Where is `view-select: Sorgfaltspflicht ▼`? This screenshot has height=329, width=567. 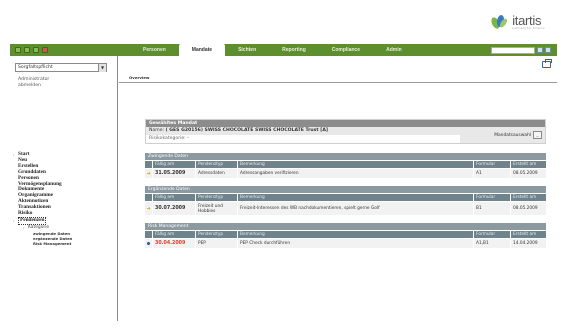
view-select: Sorgfaltspflicht ▼ is located at coordinates (61, 67).